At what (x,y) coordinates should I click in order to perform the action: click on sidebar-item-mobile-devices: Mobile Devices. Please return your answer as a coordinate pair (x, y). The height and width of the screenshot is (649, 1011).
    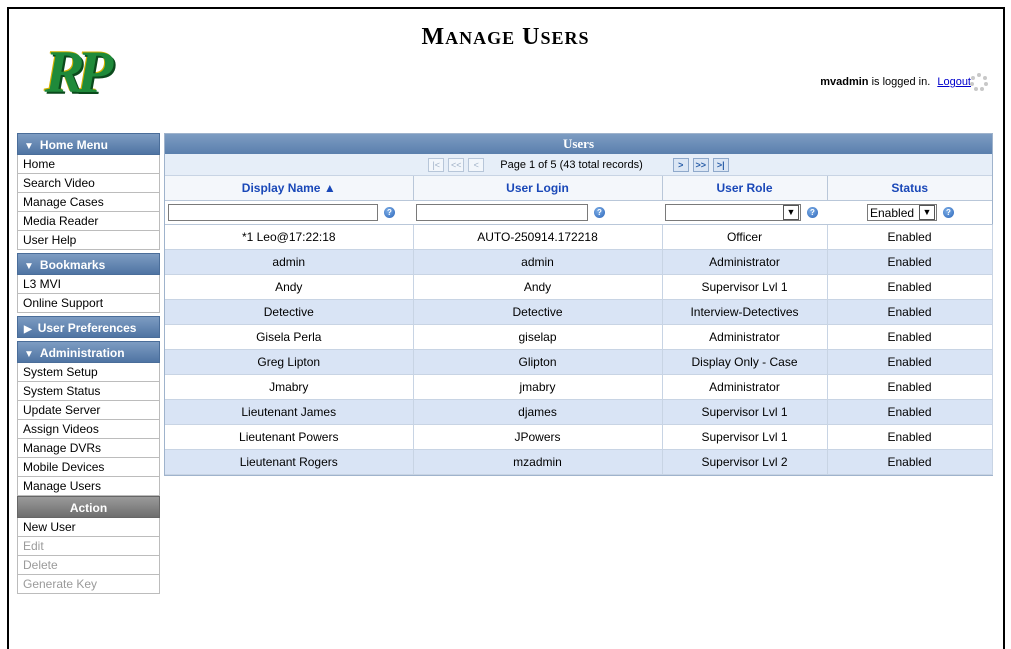
    Looking at the image, I should click on (88, 467).